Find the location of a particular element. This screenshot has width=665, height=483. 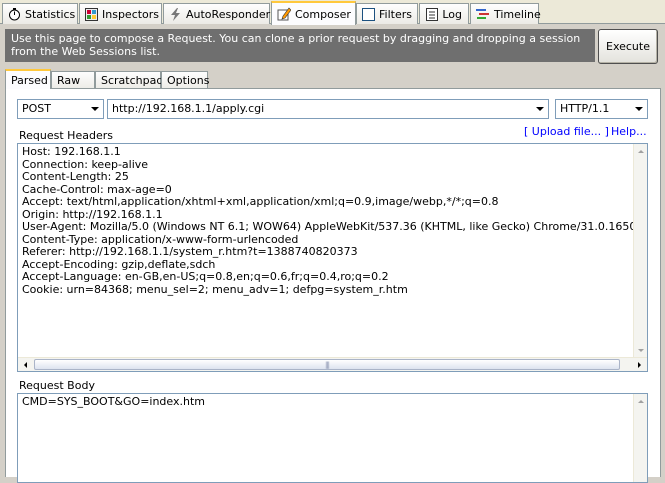

tab-label: Filters is located at coordinates (395, 14).